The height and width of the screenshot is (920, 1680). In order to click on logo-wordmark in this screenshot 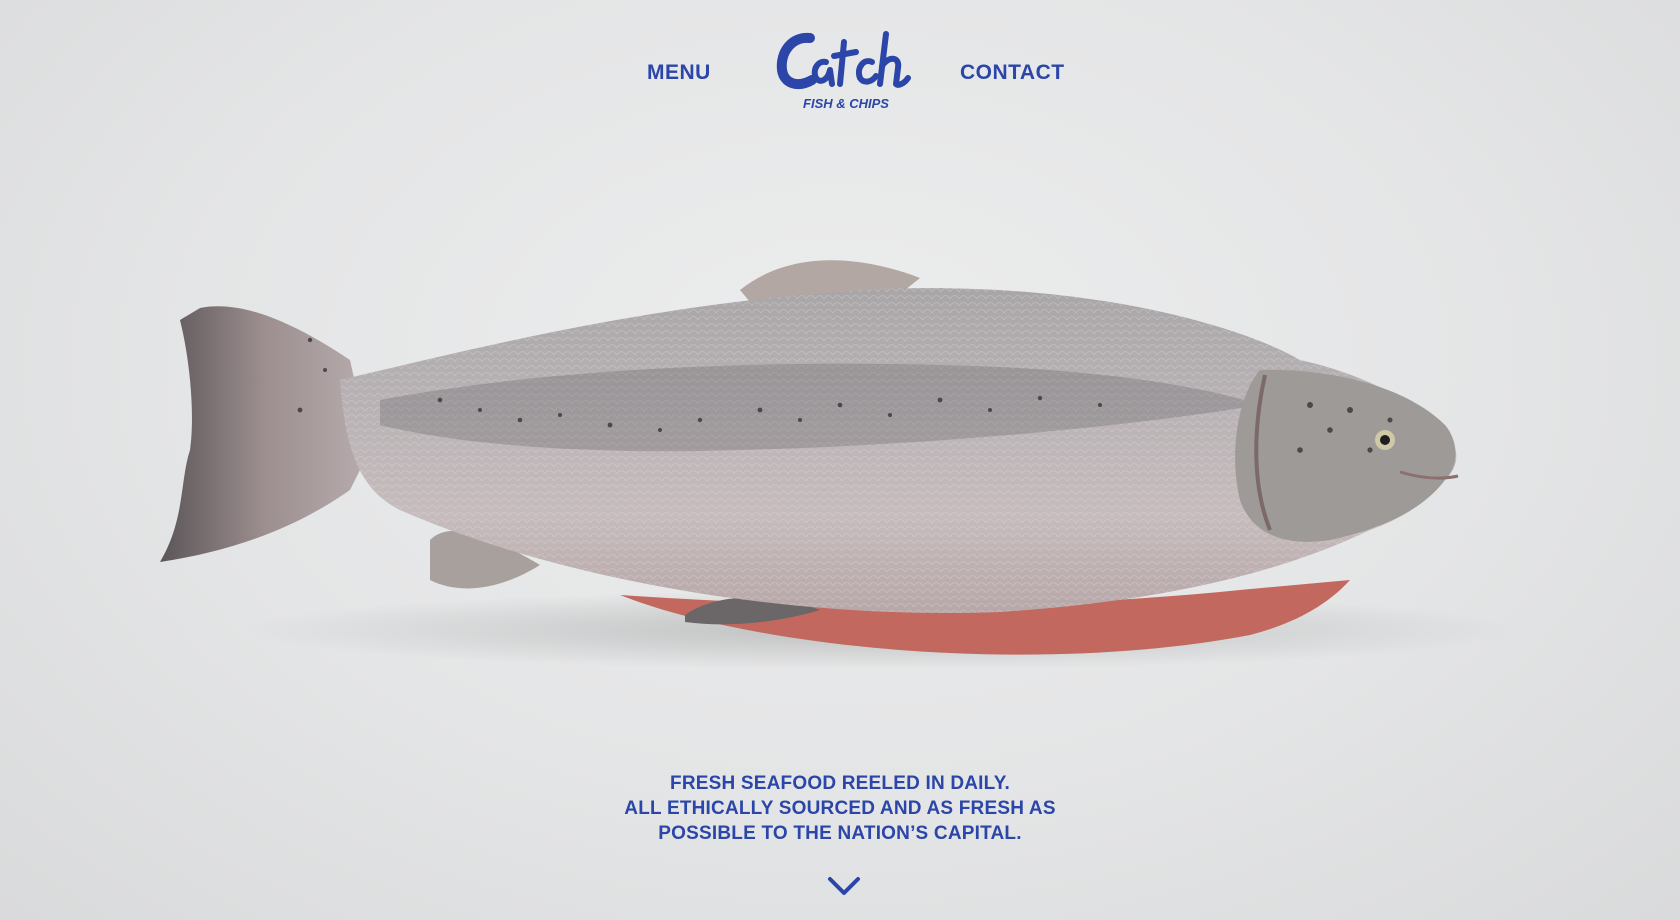, I will do `click(843, 60)`.